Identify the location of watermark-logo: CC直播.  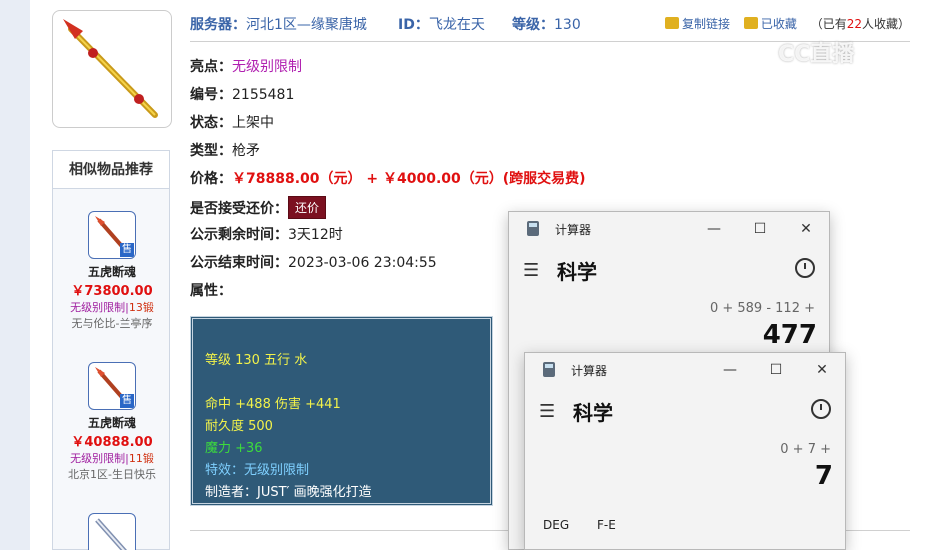
(816, 54).